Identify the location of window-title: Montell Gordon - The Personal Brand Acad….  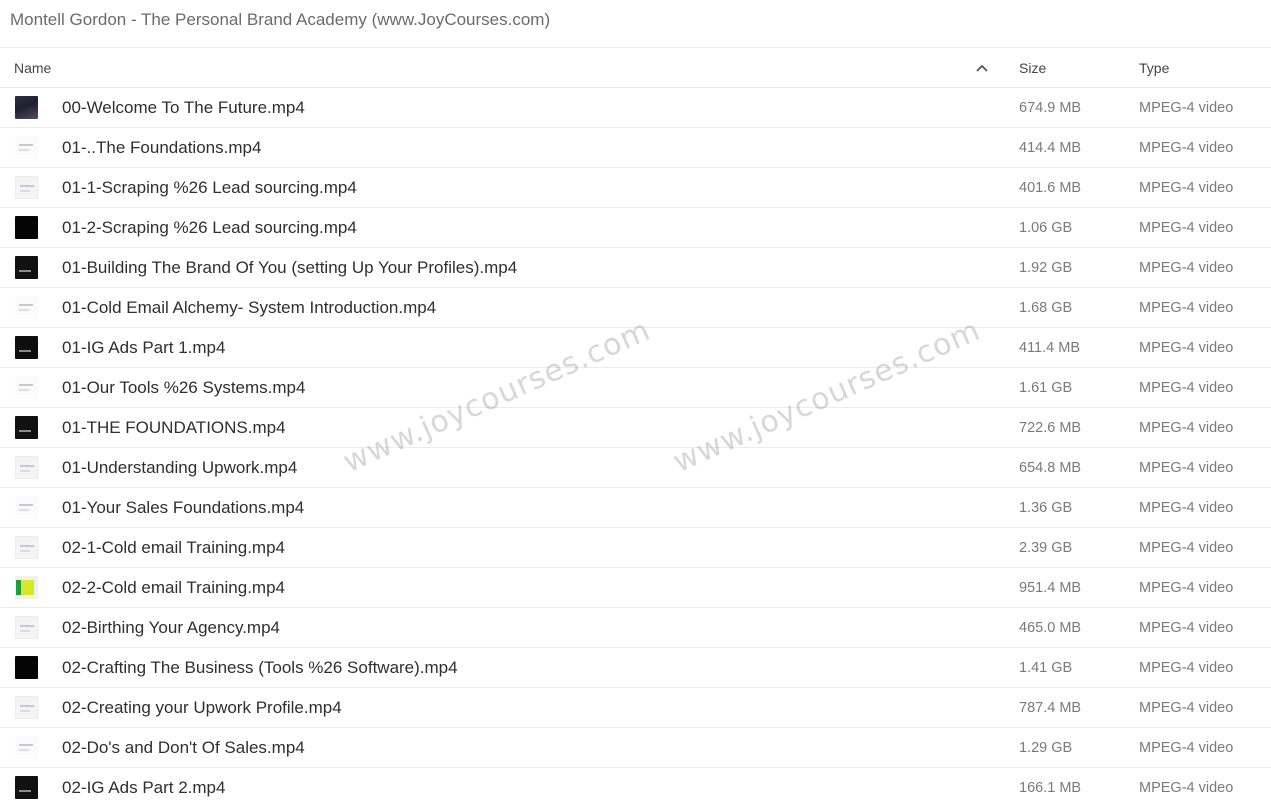
(280, 19).